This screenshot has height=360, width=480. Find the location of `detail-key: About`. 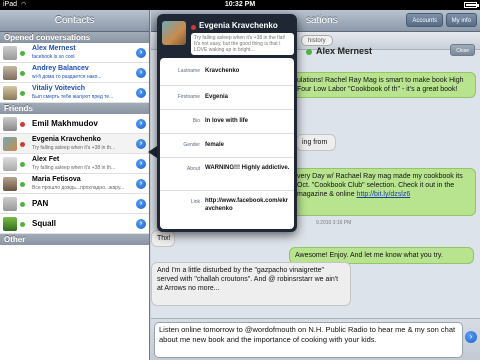

detail-key: About is located at coordinates (193, 169).